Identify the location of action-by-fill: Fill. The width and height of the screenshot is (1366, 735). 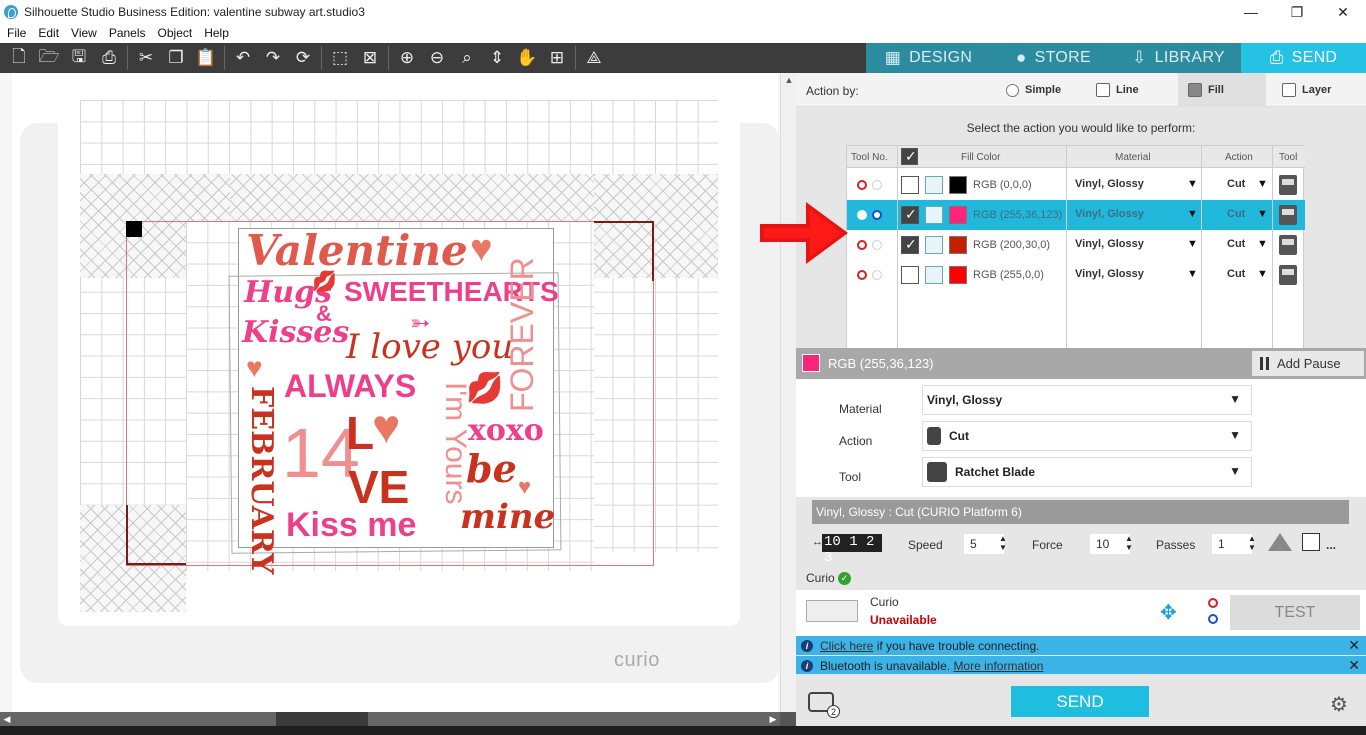
(1222, 90).